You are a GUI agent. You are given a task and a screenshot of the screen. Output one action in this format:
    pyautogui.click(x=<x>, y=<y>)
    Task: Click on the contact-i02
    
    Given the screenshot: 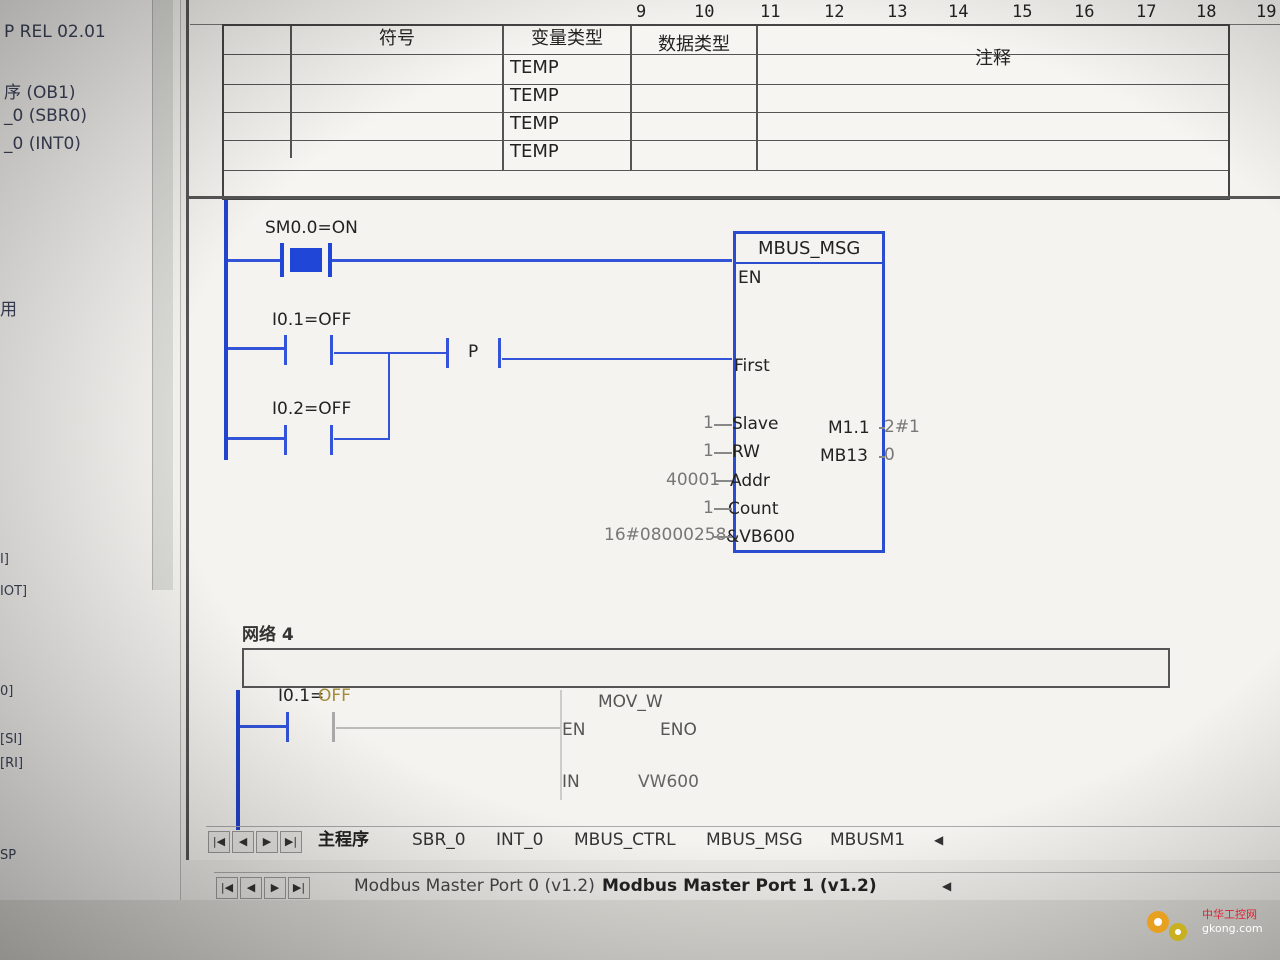 What is the action you would take?
    pyautogui.click(x=310, y=440)
    